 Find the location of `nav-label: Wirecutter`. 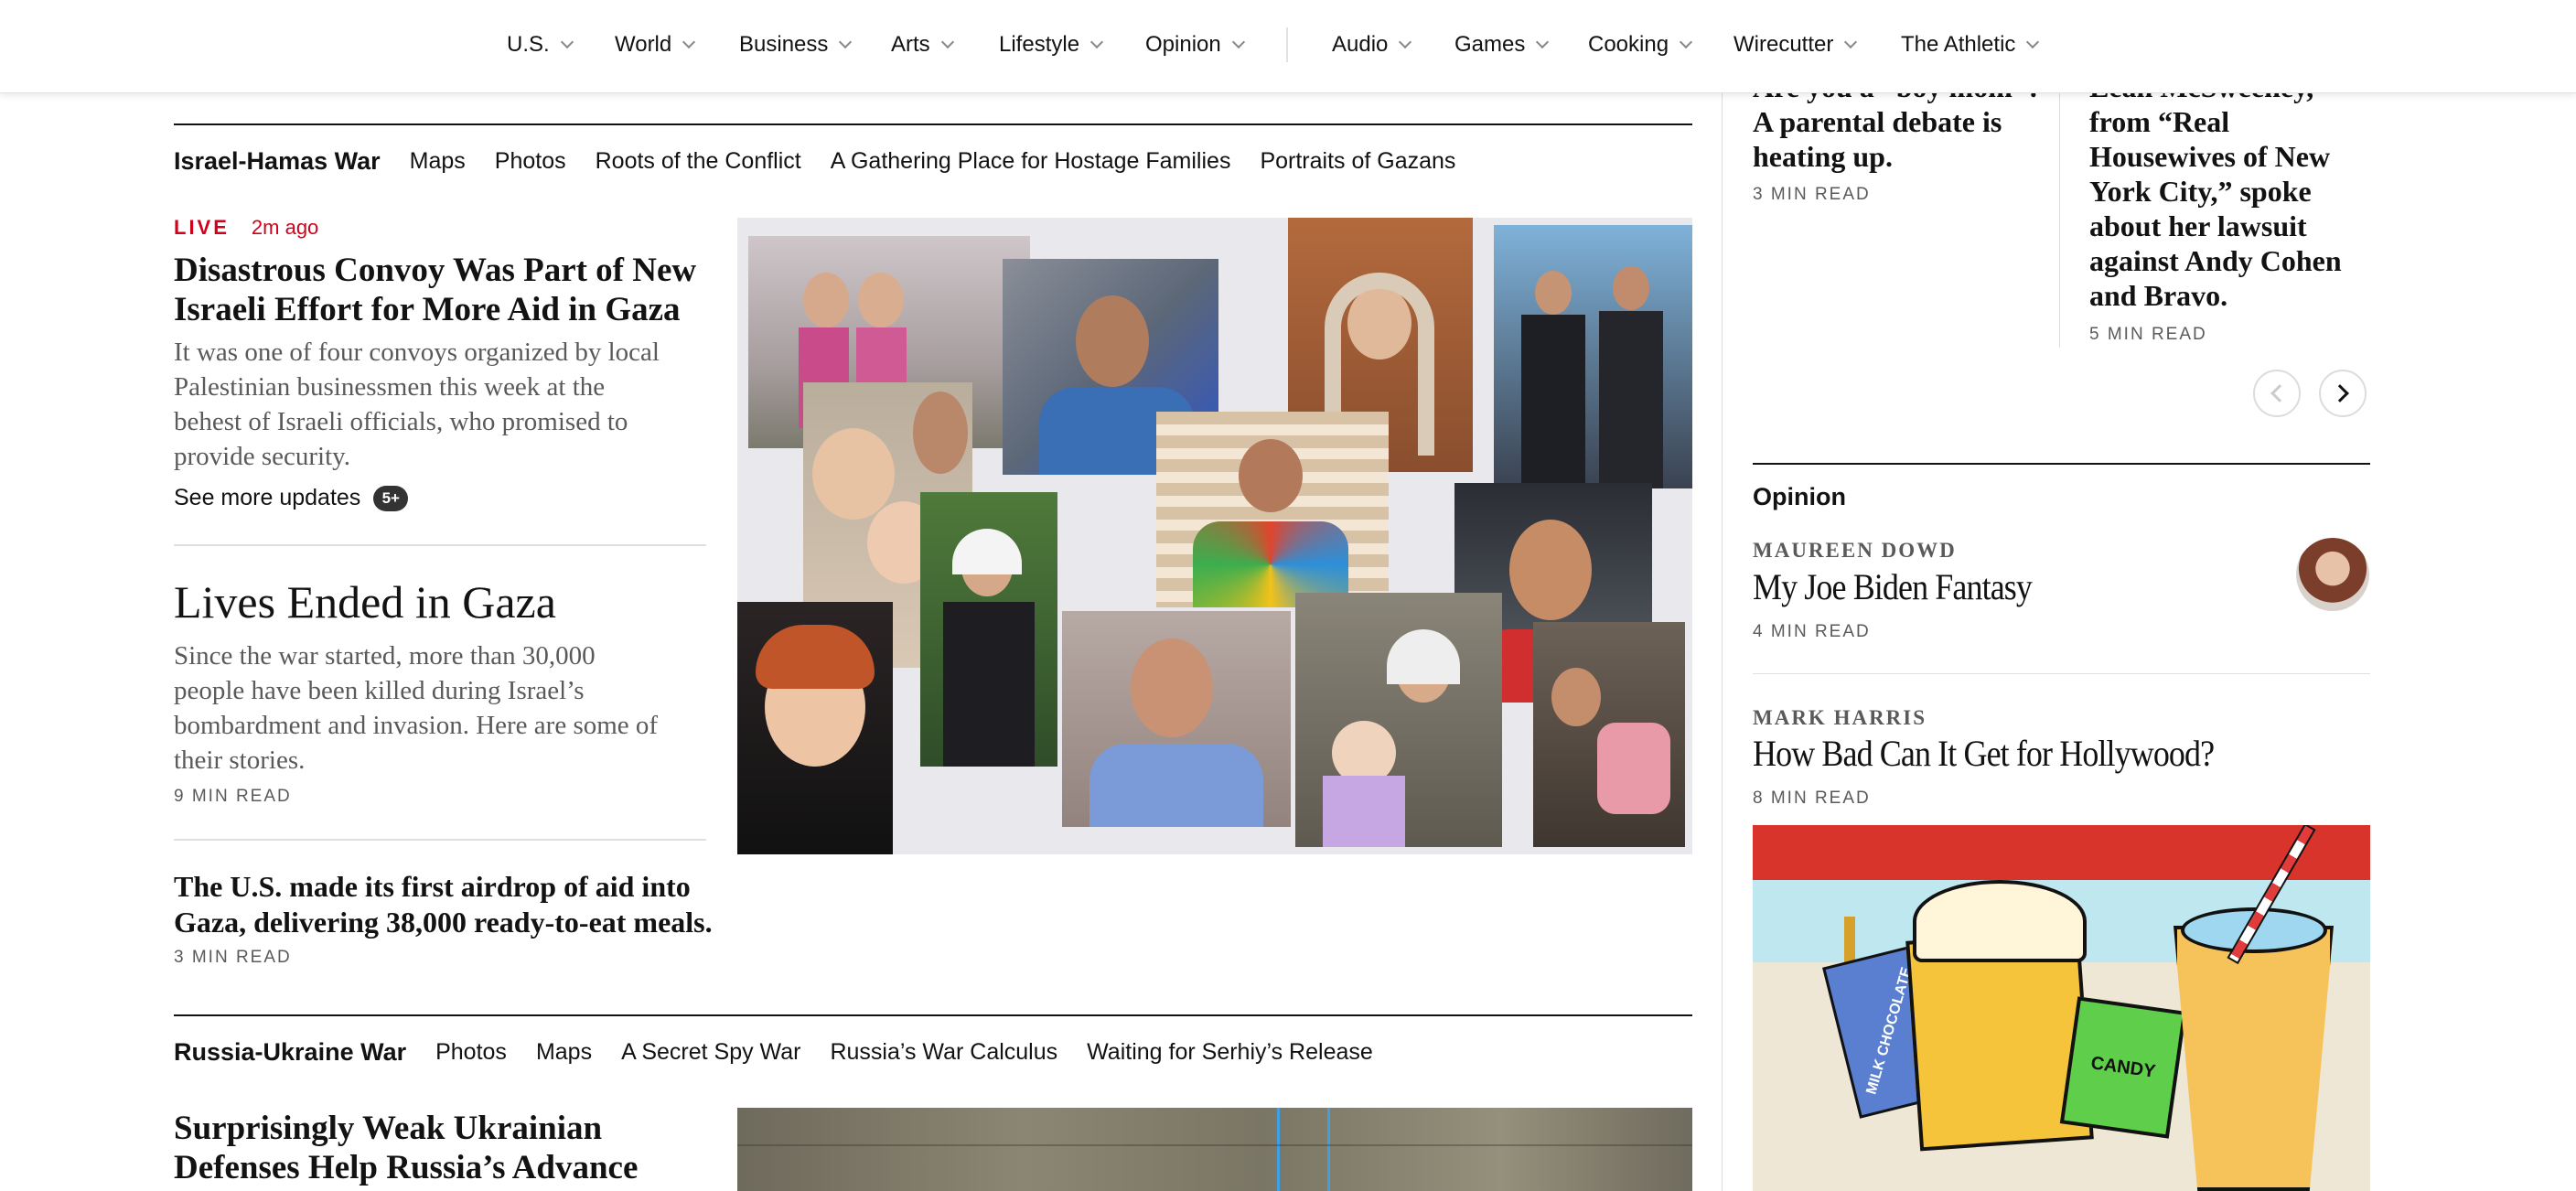

nav-label: Wirecutter is located at coordinates (1784, 44).